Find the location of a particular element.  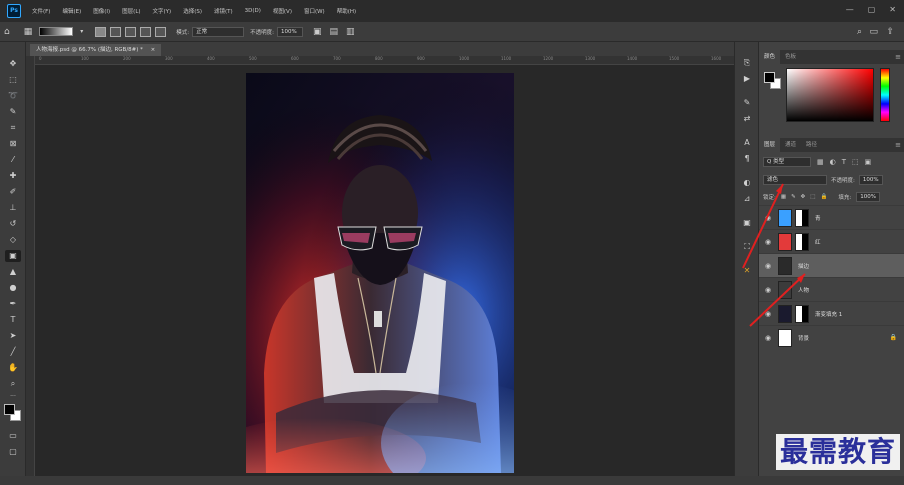

arrowhead-icon is located at coordinates (779, 189).